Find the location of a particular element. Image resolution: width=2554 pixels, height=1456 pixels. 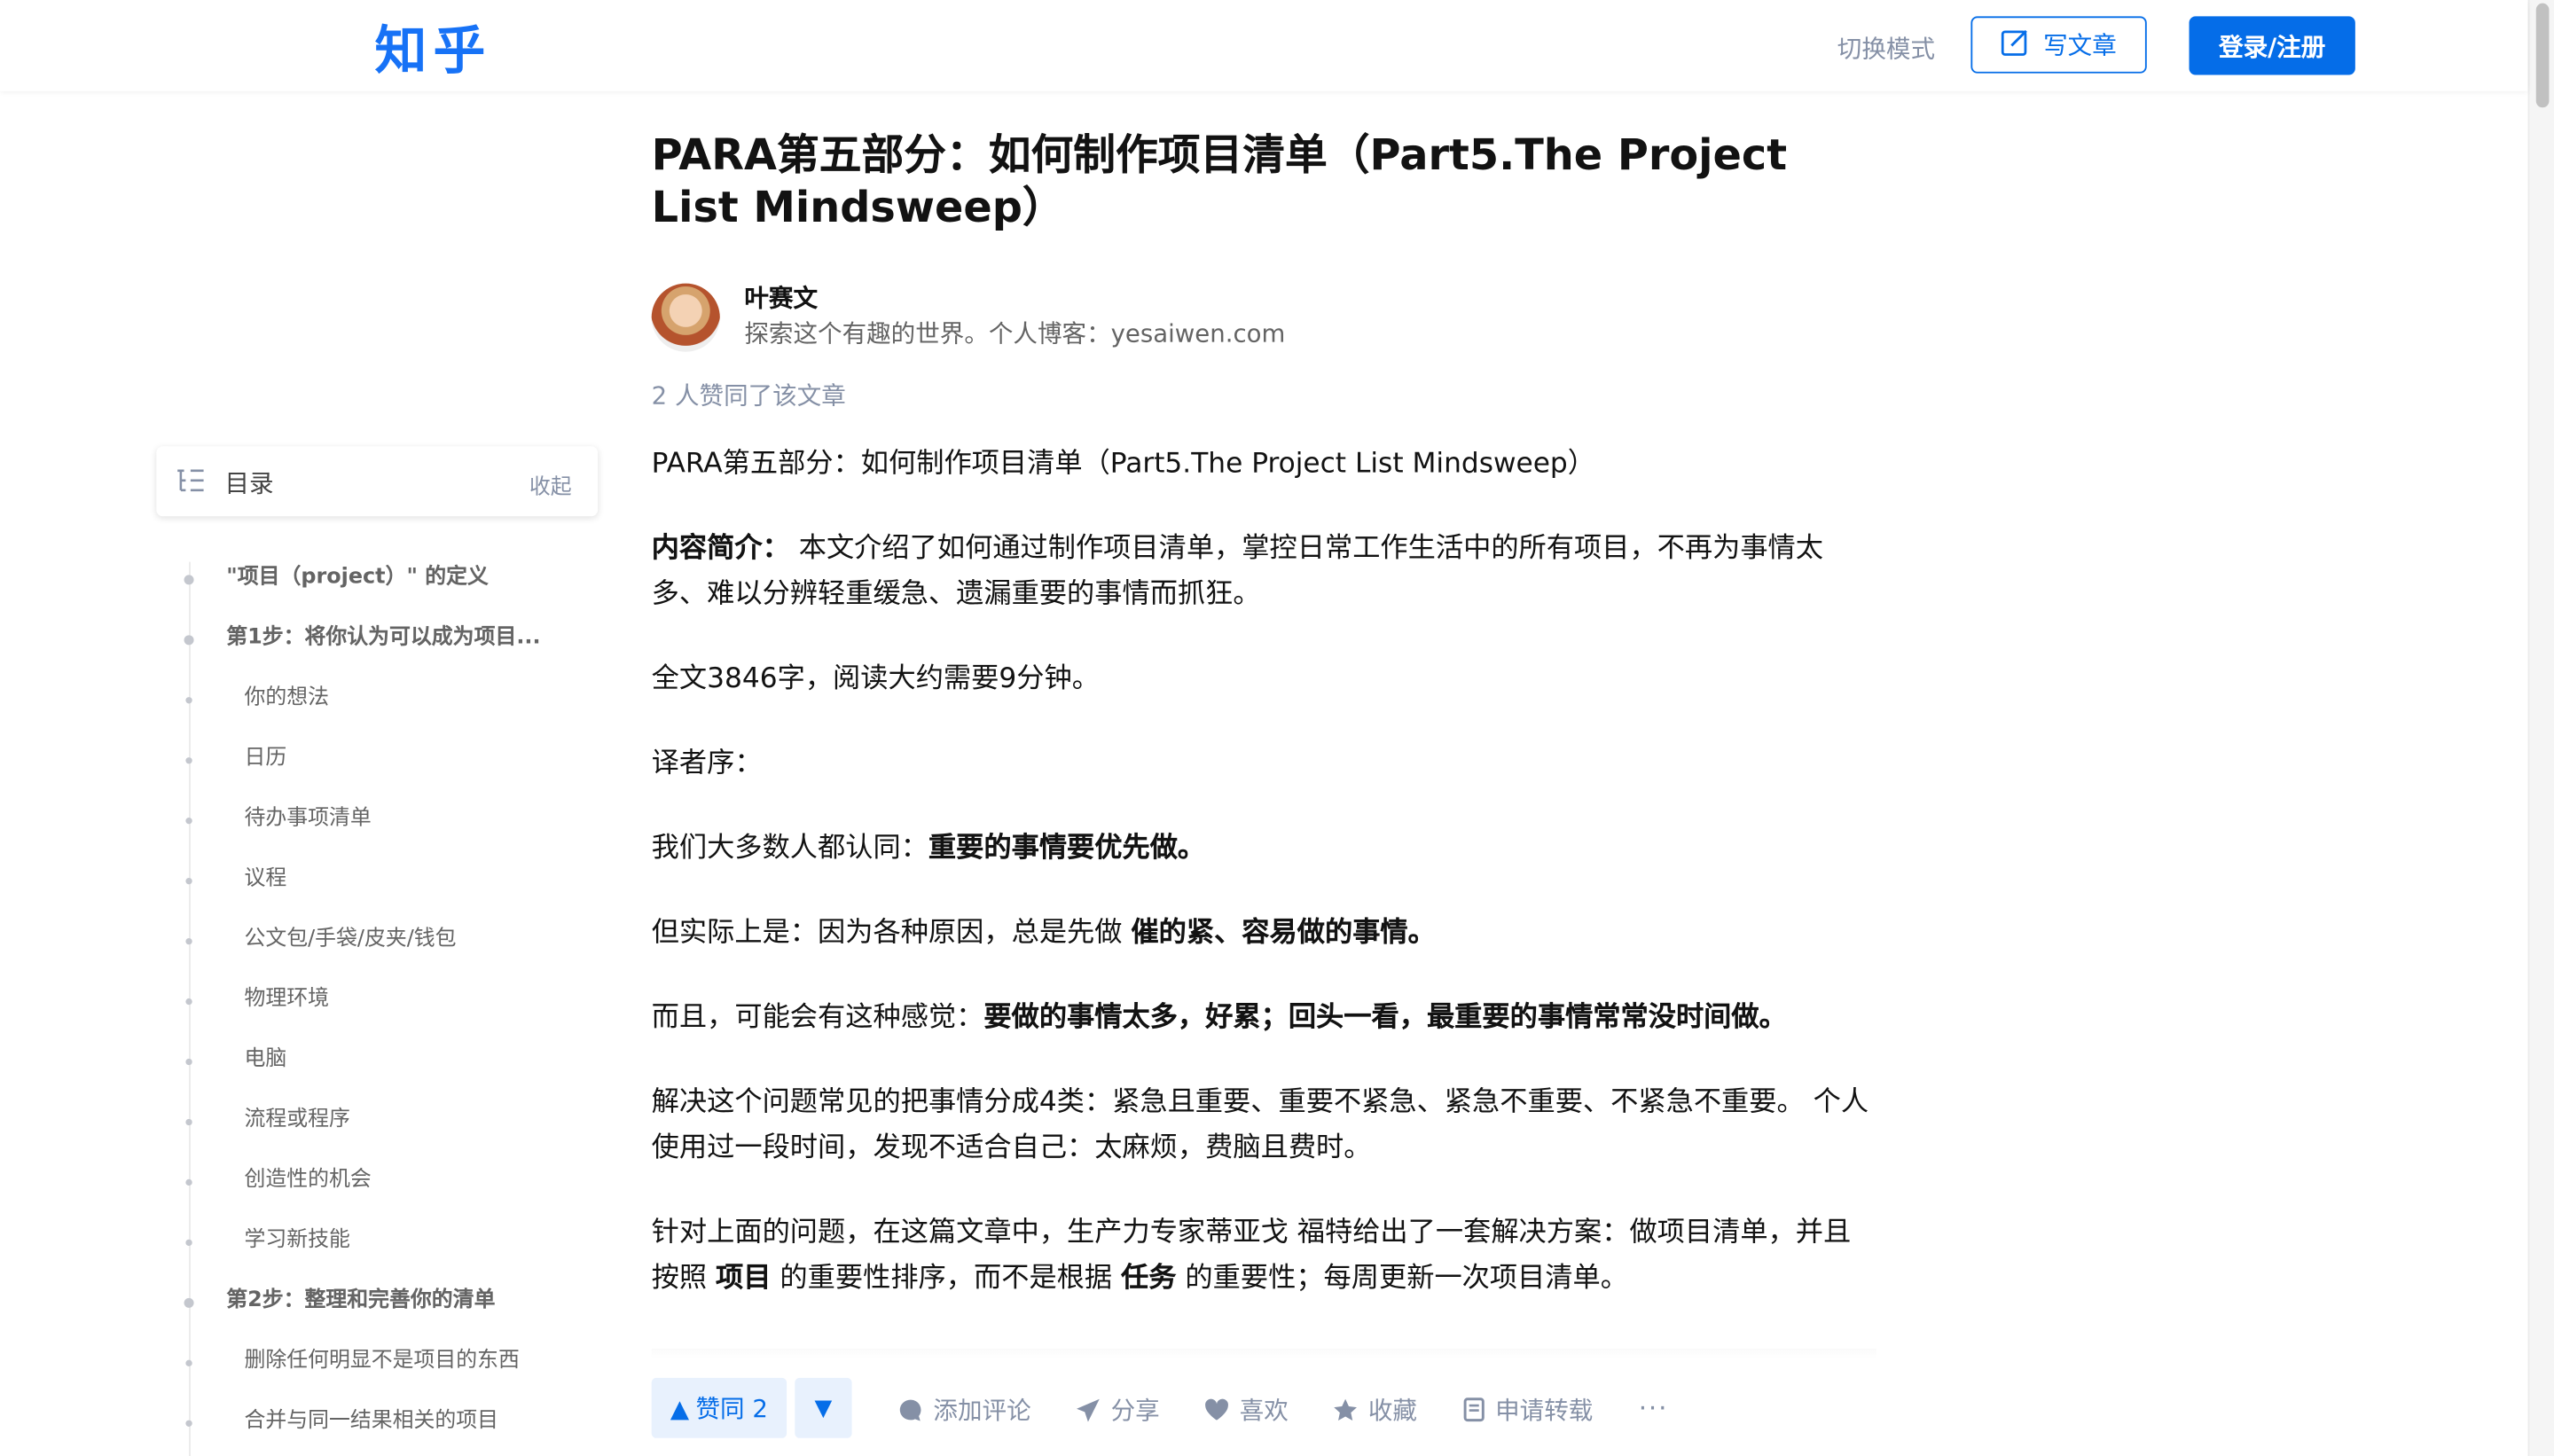

switch-mode-button: 切换模式 is located at coordinates (1886, 48).